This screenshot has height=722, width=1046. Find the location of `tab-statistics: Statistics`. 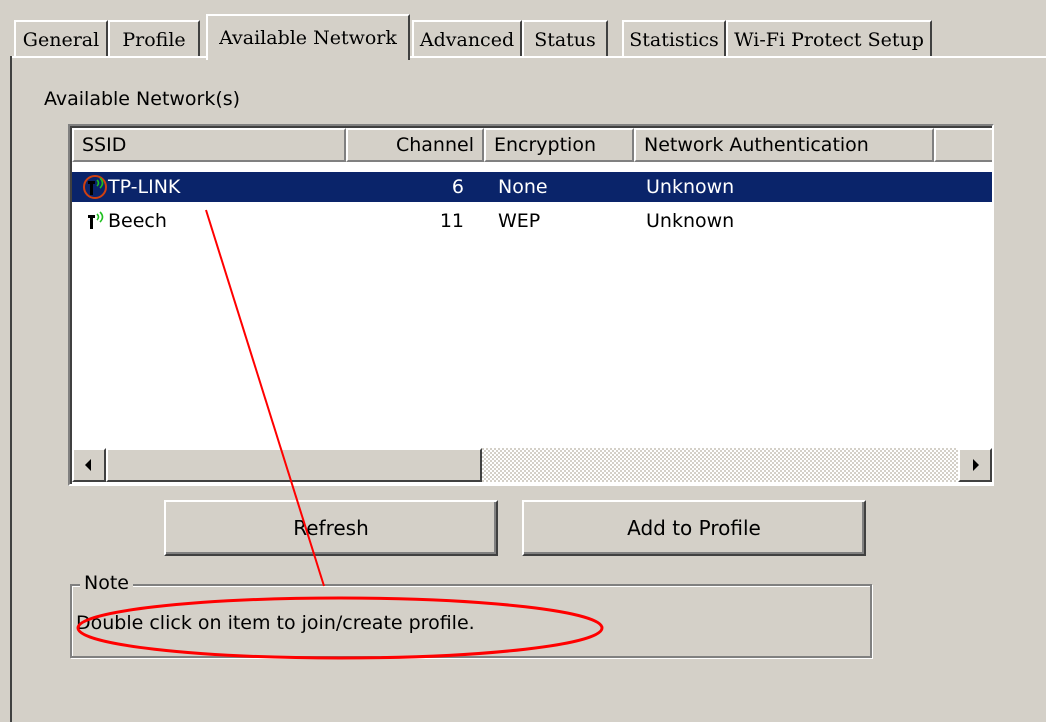

tab-statistics: Statistics is located at coordinates (674, 39).